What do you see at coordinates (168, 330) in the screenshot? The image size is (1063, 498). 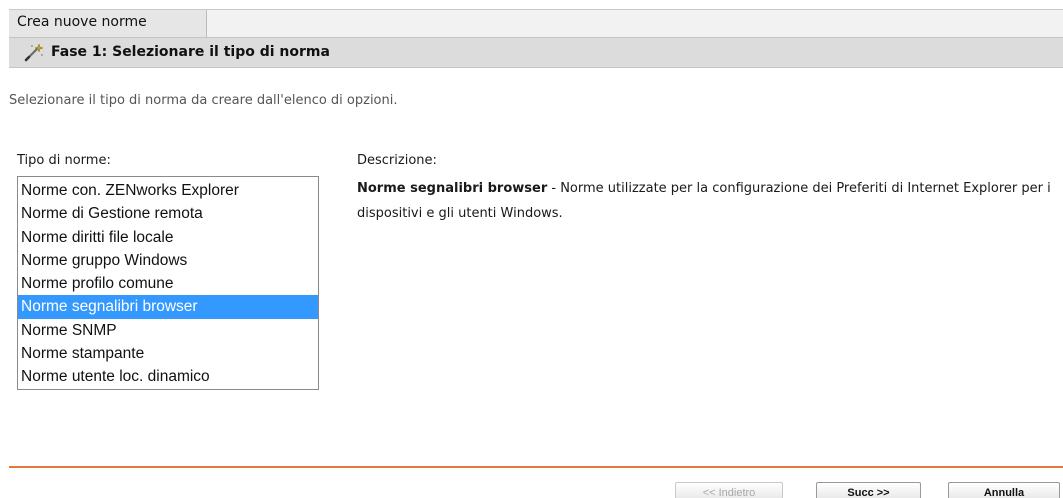 I see `policy-type-option: Norme SNMP` at bounding box center [168, 330].